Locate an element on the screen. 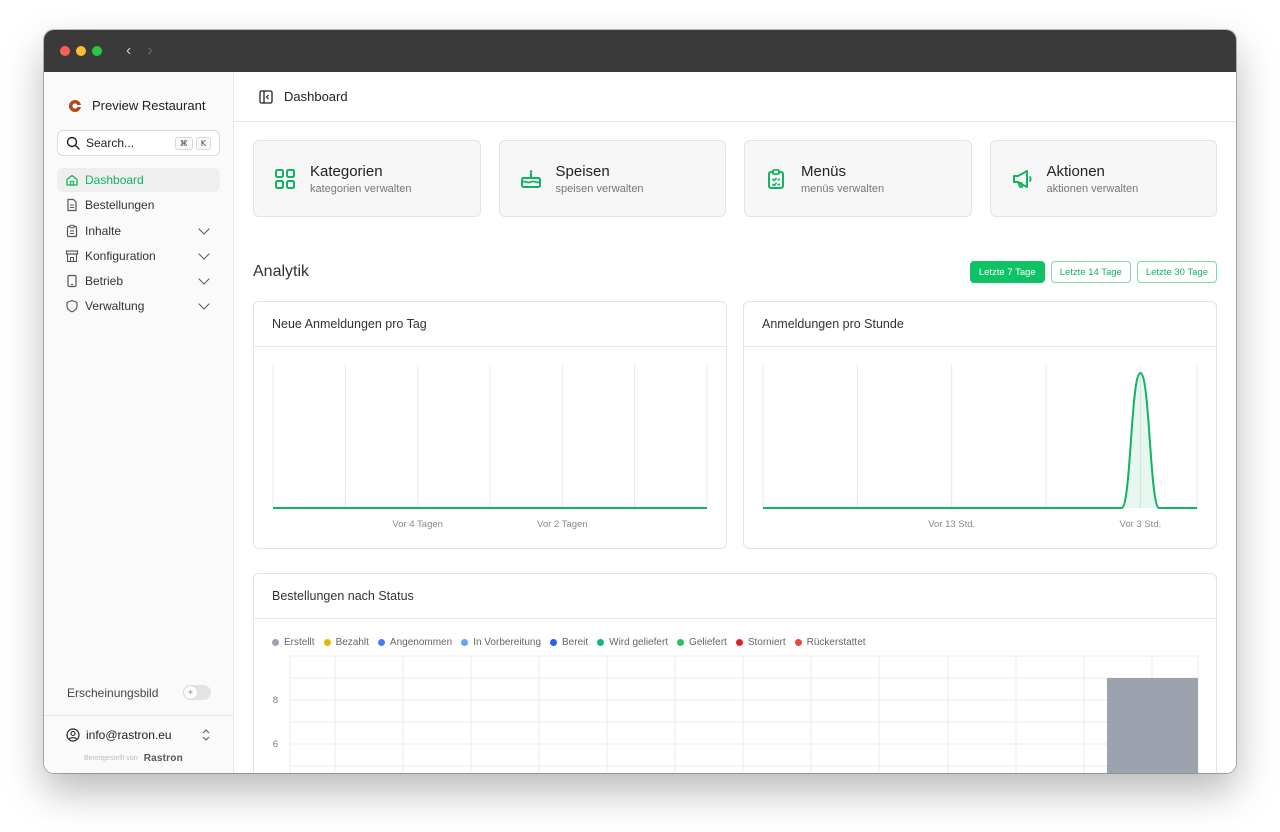 This screenshot has height=832, width=1280. appearance-setting: Erscheinungsbild ☀ is located at coordinates (139, 692).